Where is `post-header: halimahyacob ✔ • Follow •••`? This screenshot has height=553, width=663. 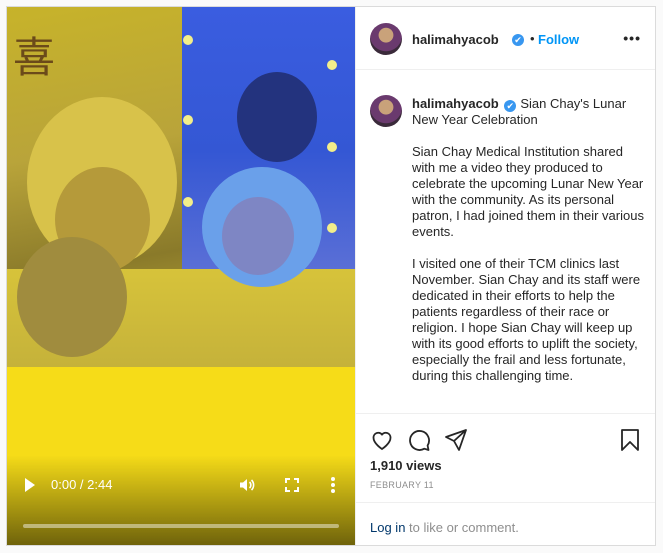
post-header: halimahyacob ✔ • Follow ••• is located at coordinates (505, 38).